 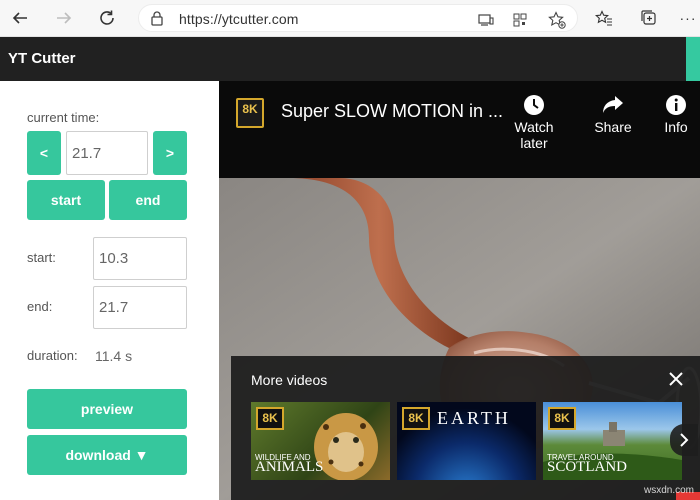 I want to click on info-button: Info, so click(x=670, y=113).